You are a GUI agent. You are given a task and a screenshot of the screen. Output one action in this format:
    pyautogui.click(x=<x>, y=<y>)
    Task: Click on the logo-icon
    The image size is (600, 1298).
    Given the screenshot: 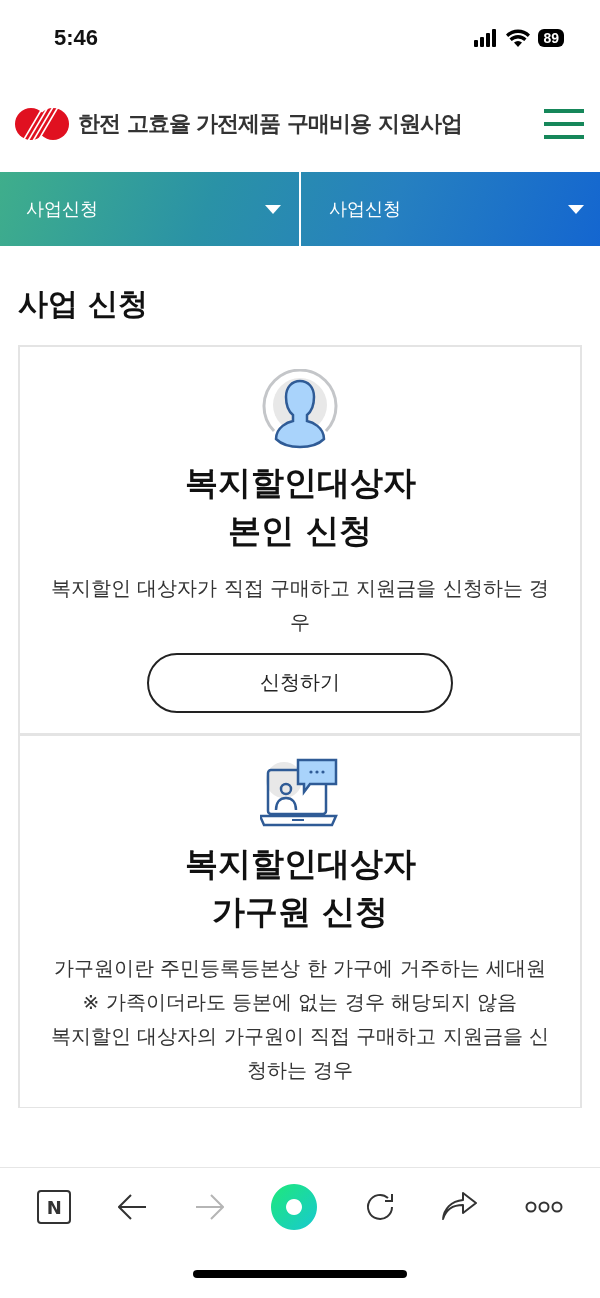 What is the action you would take?
    pyautogui.click(x=42, y=124)
    